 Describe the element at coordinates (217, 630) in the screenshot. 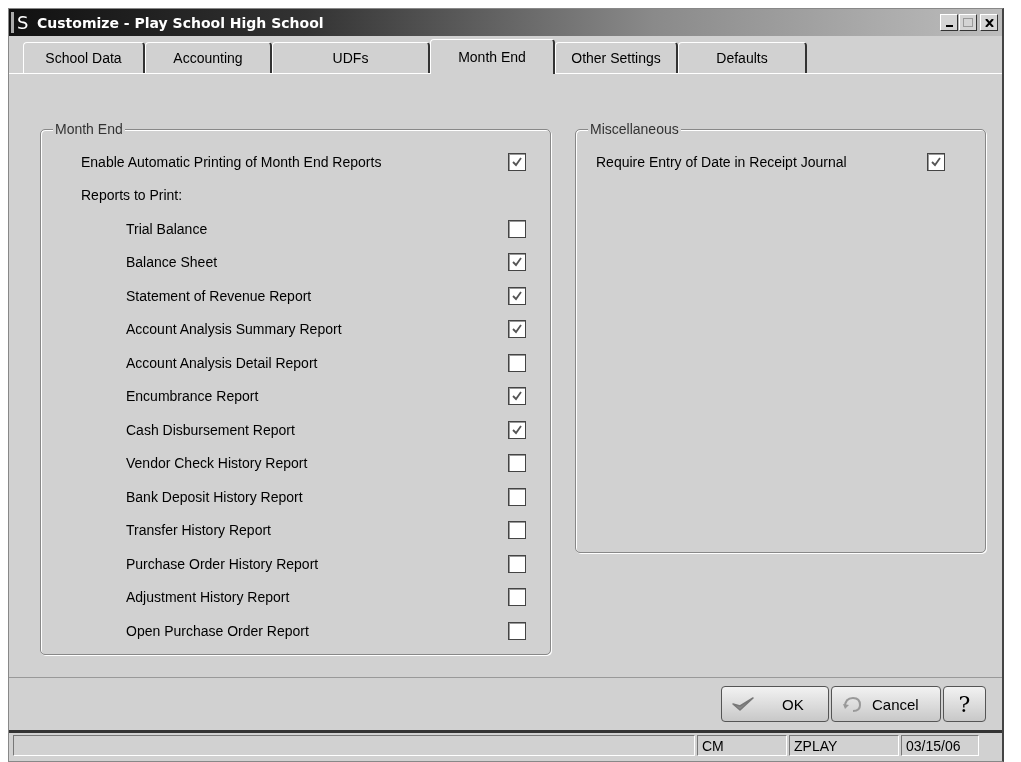

I see `checkbox-label: Open Purchase Order Report` at that location.